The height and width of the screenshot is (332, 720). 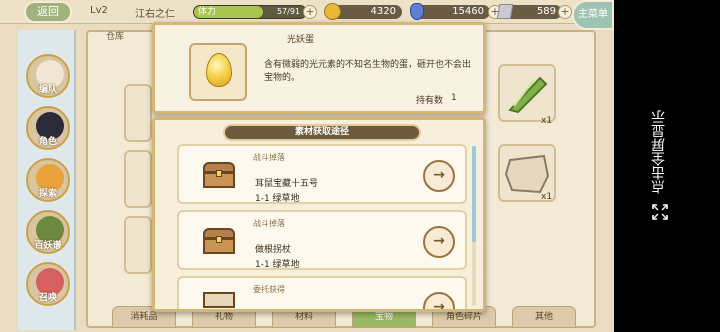 I want to click on herb-leaf-icon, so click(x=528, y=95).